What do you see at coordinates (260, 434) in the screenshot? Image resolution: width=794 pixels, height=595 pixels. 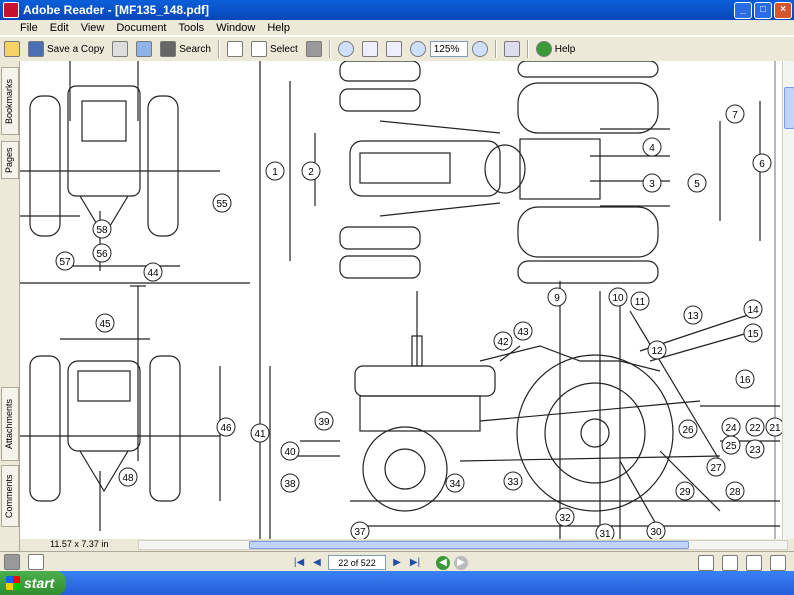 I see `callout-label: 41` at bounding box center [260, 434].